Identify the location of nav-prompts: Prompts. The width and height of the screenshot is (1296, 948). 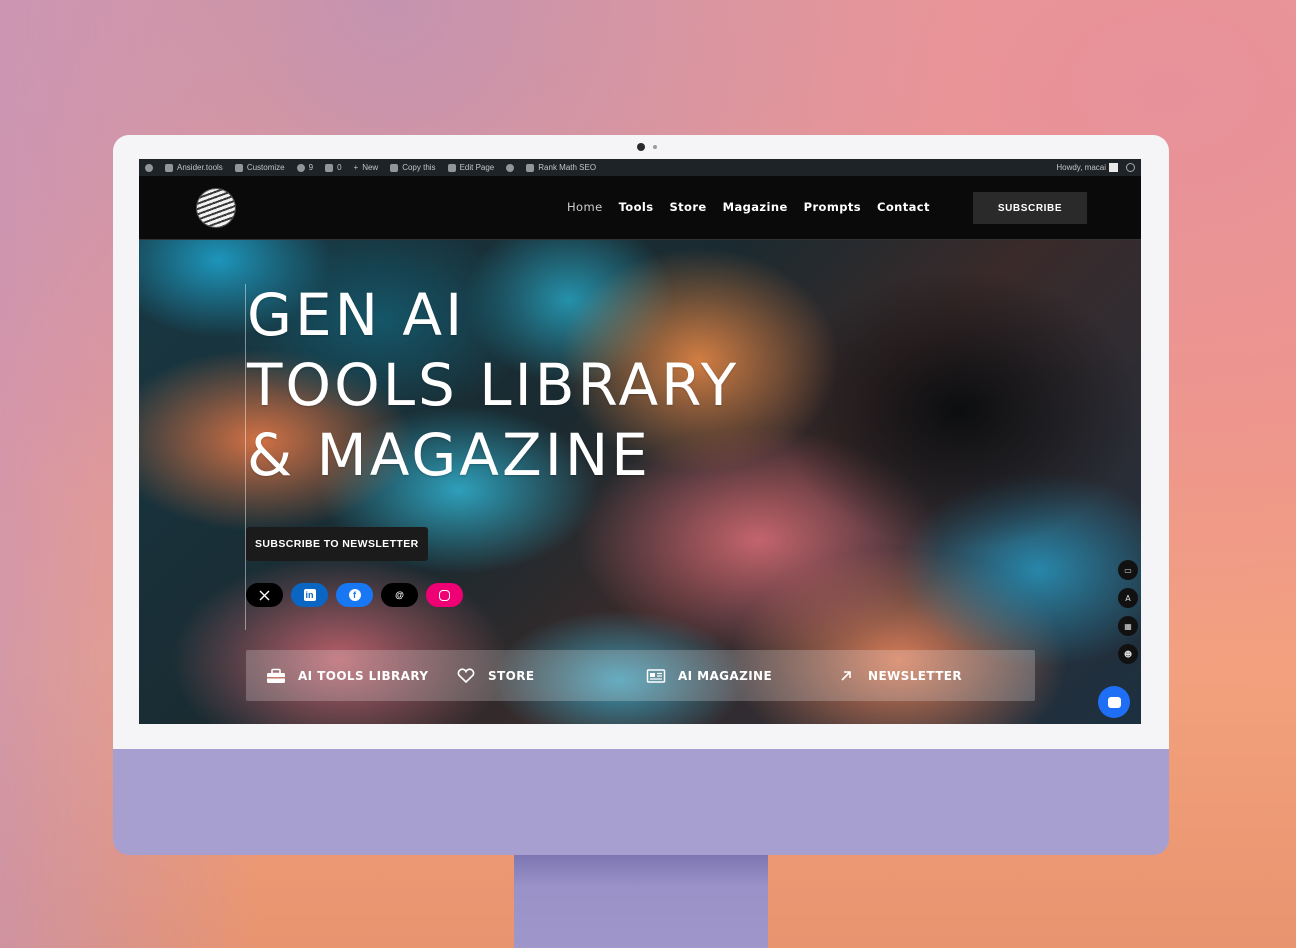
(832, 207).